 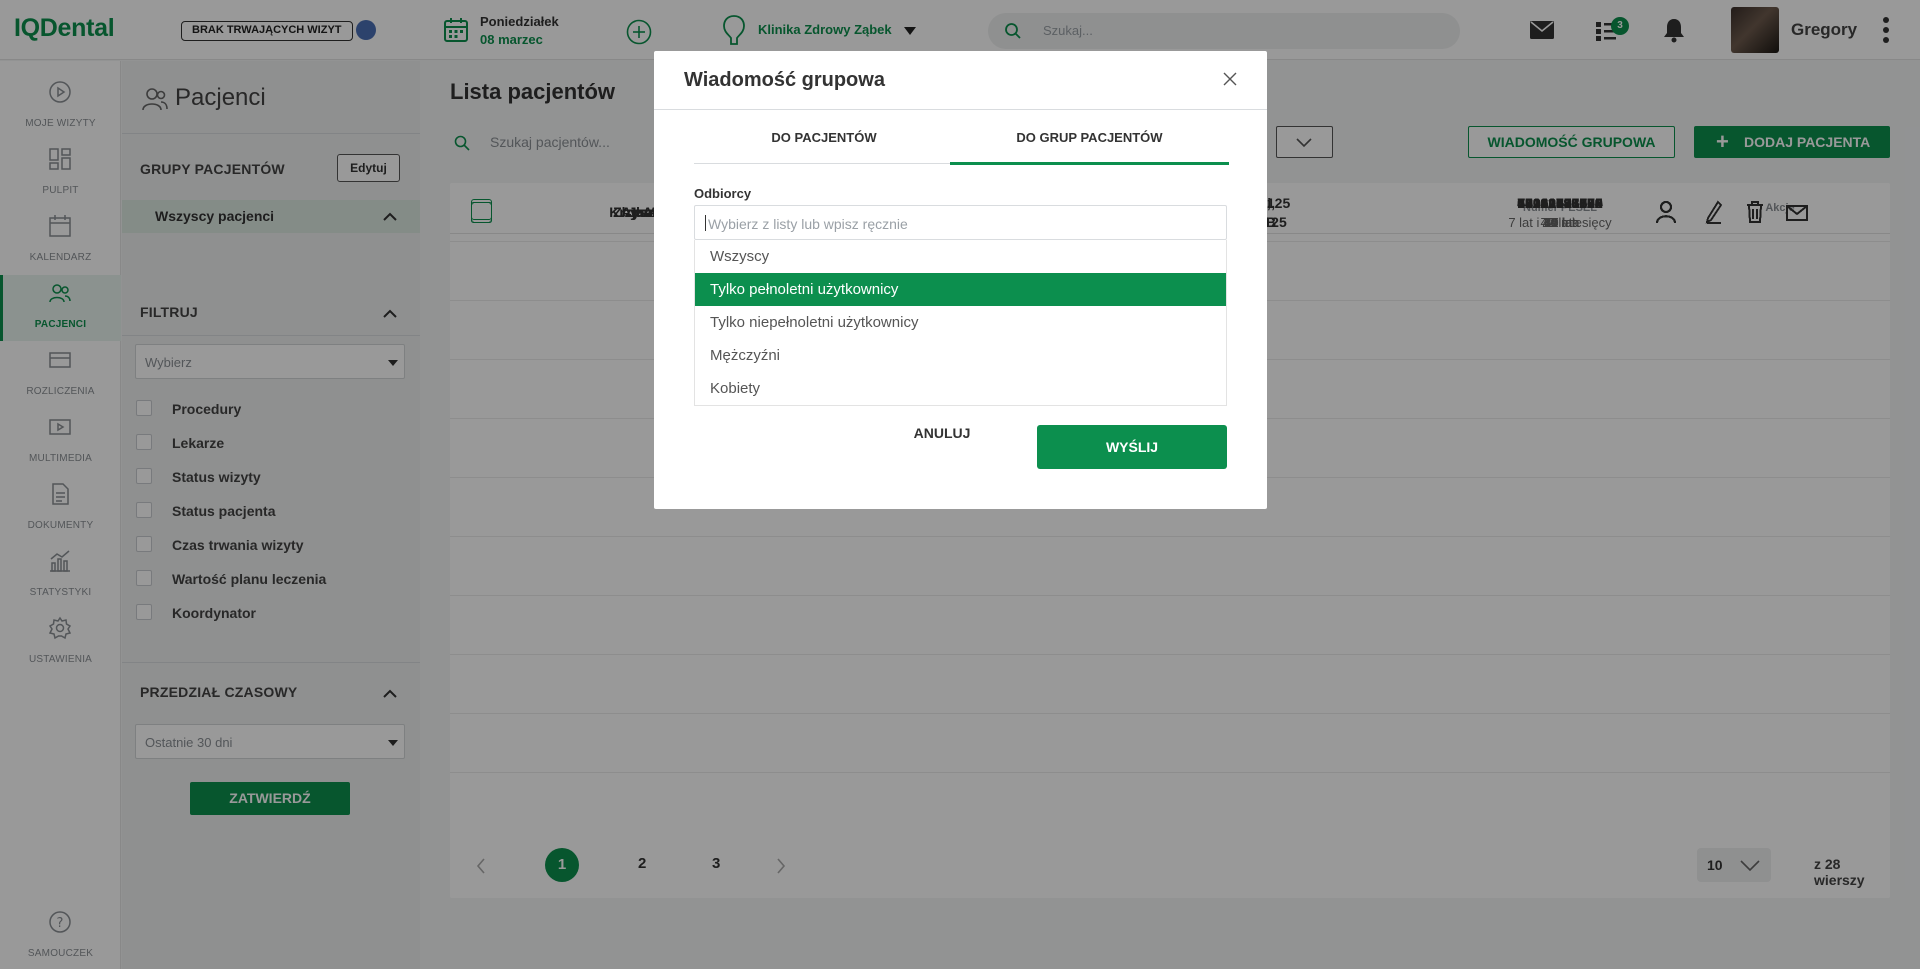 What do you see at coordinates (1230, 79) in the screenshot?
I see `close-icon` at bounding box center [1230, 79].